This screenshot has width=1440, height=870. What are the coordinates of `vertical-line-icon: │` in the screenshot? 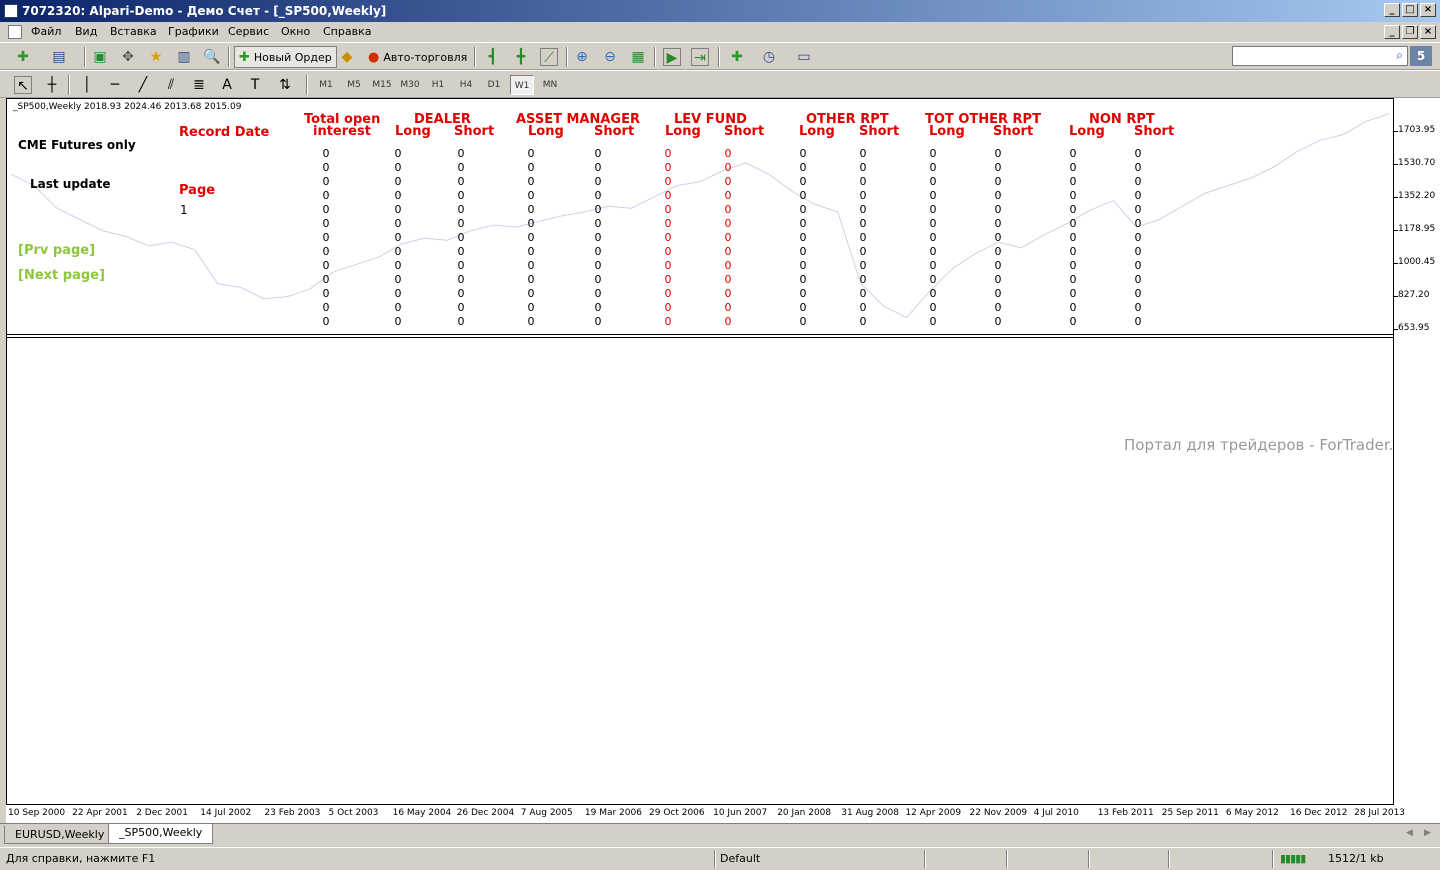 It's located at (87, 85).